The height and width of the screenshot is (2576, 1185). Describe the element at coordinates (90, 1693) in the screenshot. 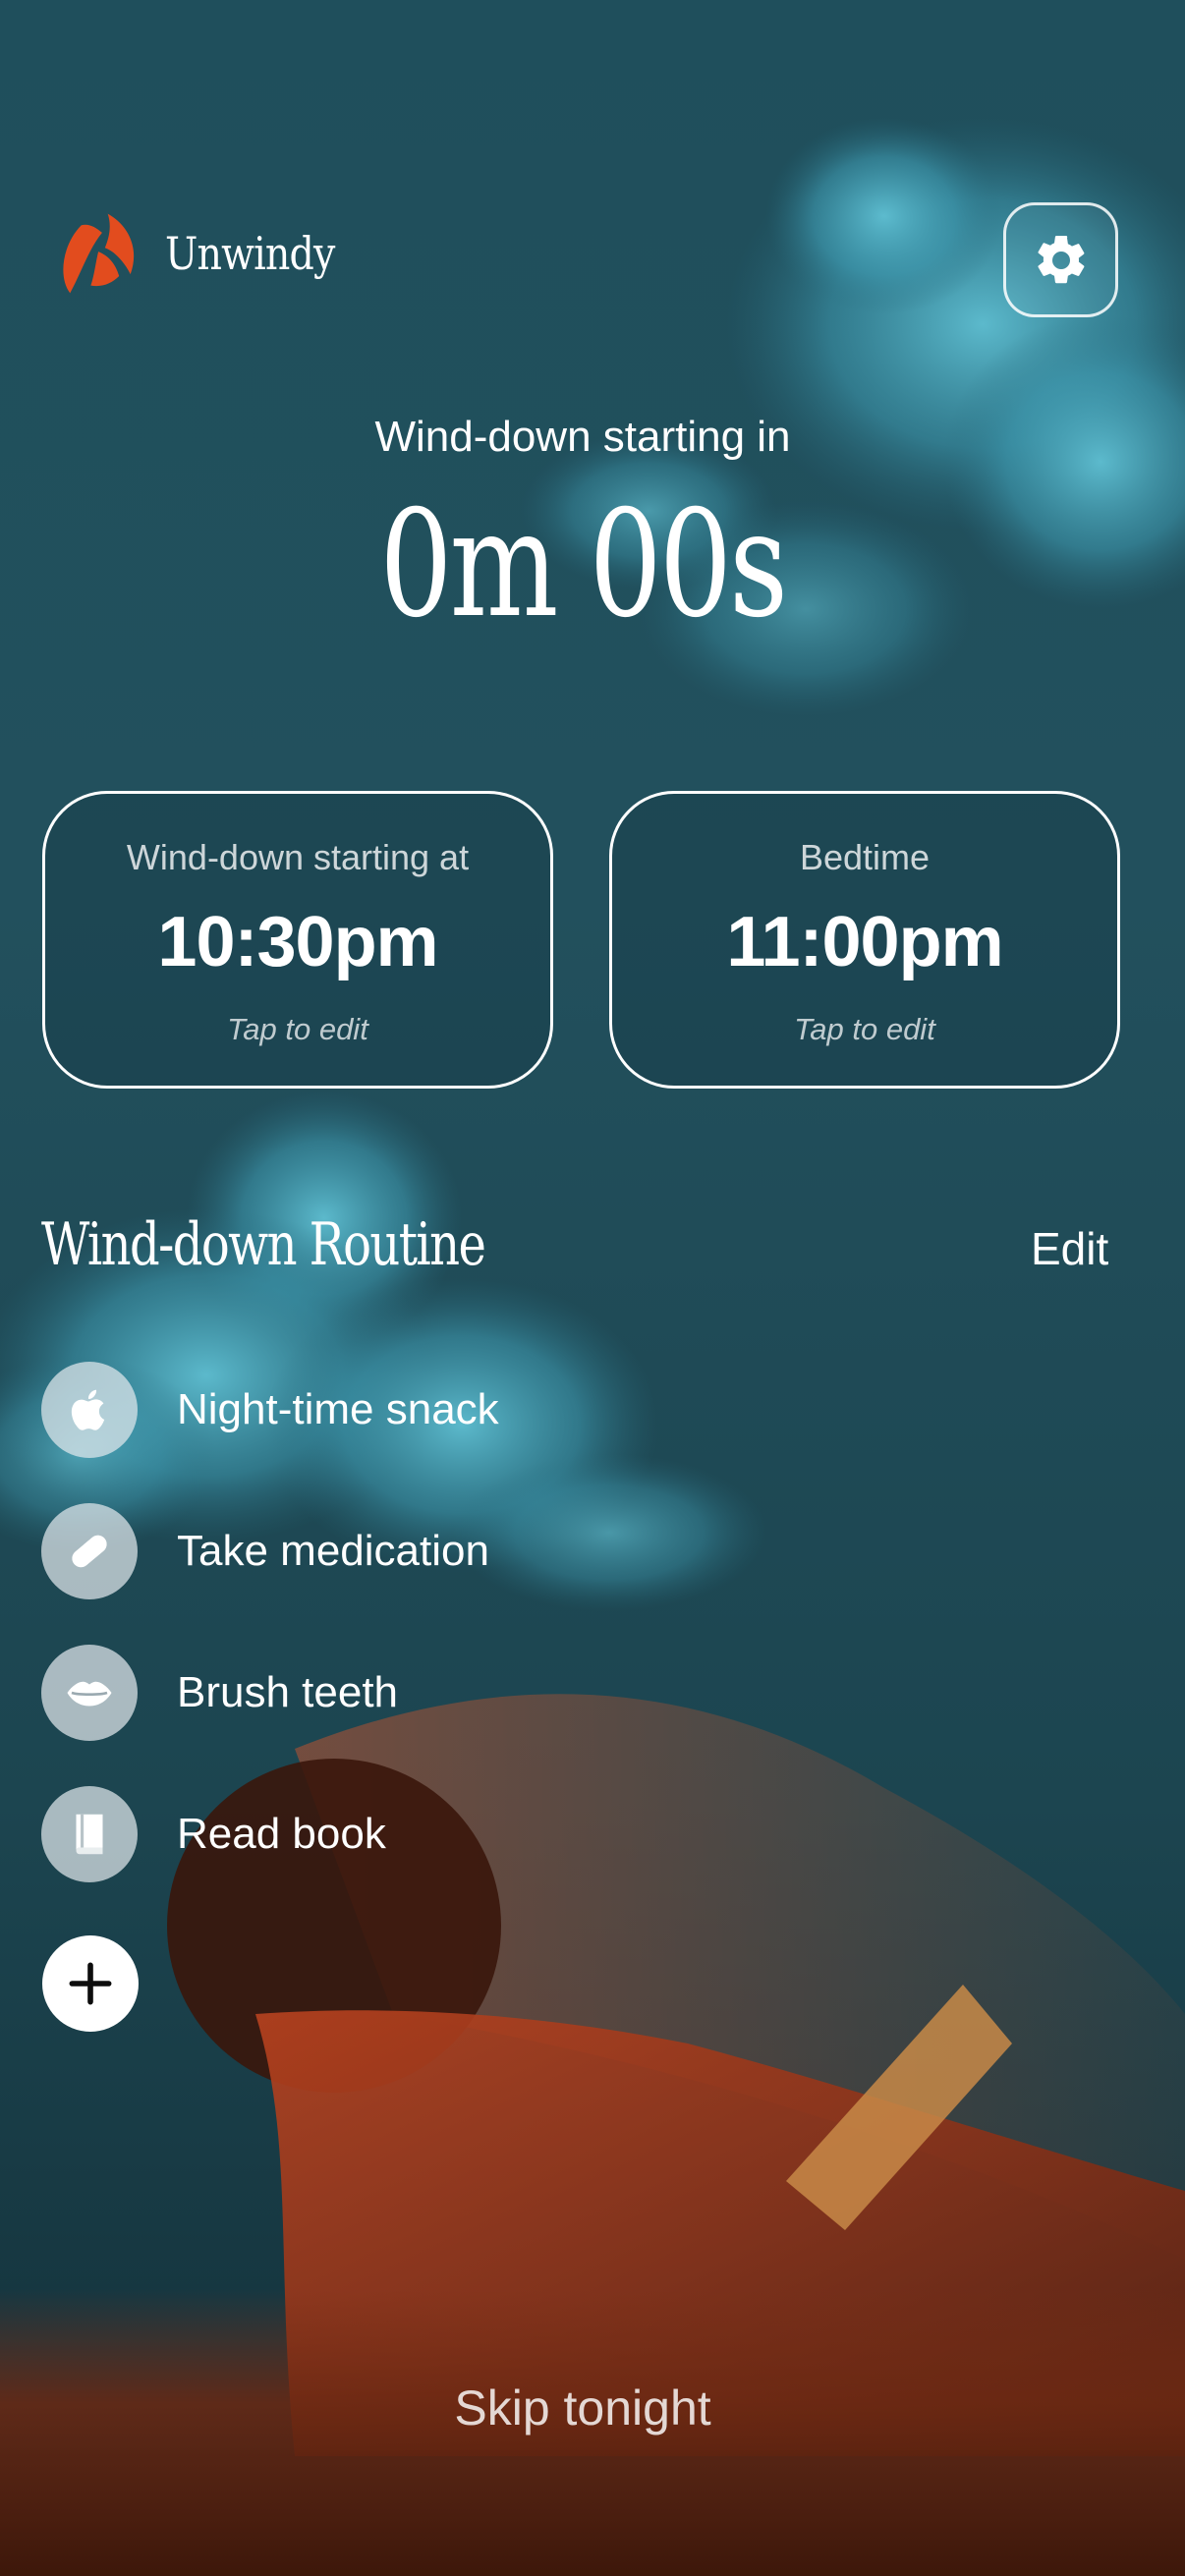

I see `mouth-icon` at that location.